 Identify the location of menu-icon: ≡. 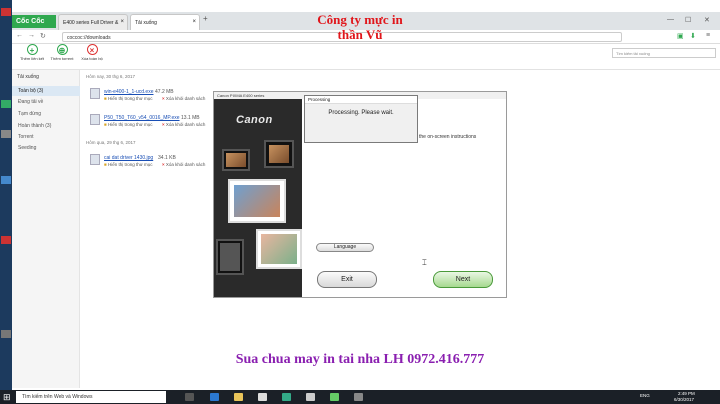
(708, 35).